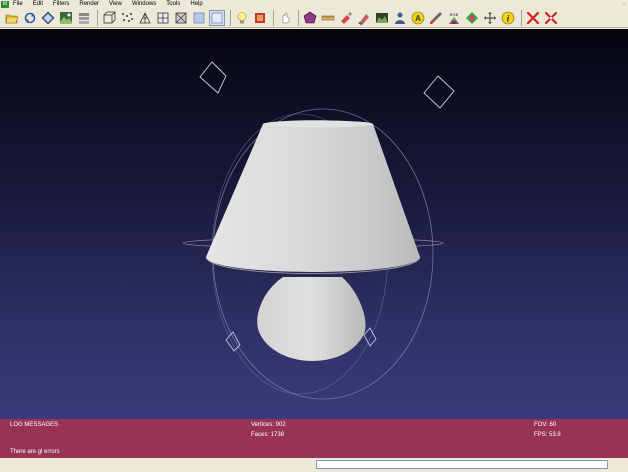 The image size is (628, 472). Describe the element at coordinates (311, 319) in the screenshot. I see `lamp-base` at that location.